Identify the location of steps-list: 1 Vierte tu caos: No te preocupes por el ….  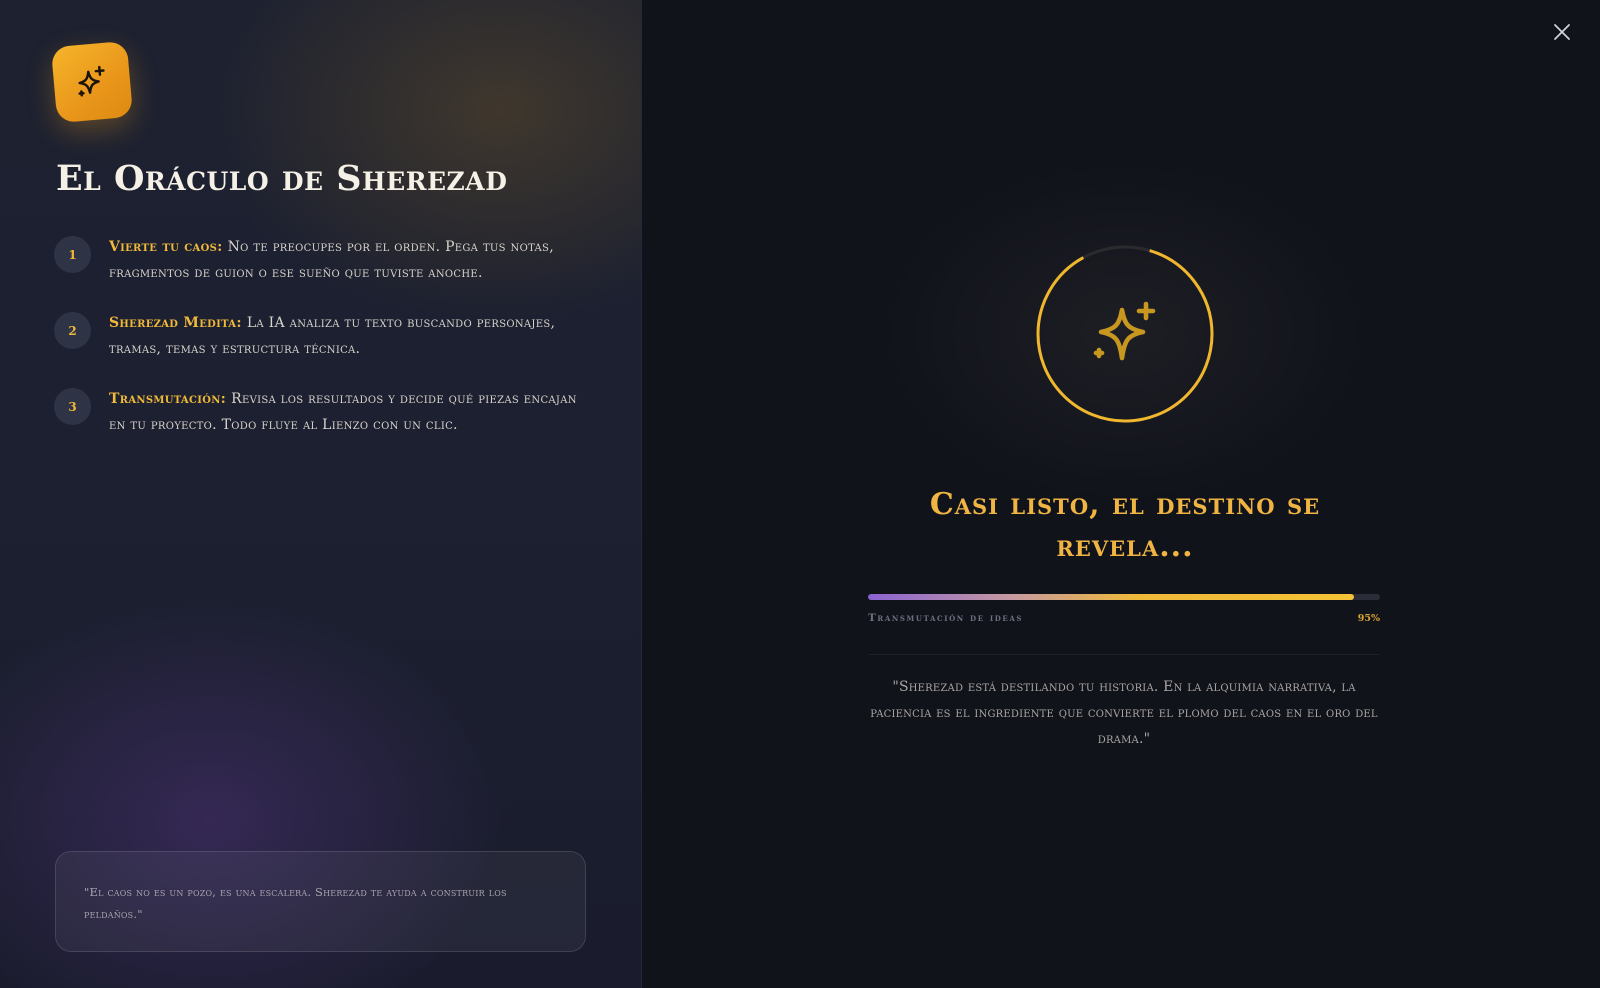
(319, 348).